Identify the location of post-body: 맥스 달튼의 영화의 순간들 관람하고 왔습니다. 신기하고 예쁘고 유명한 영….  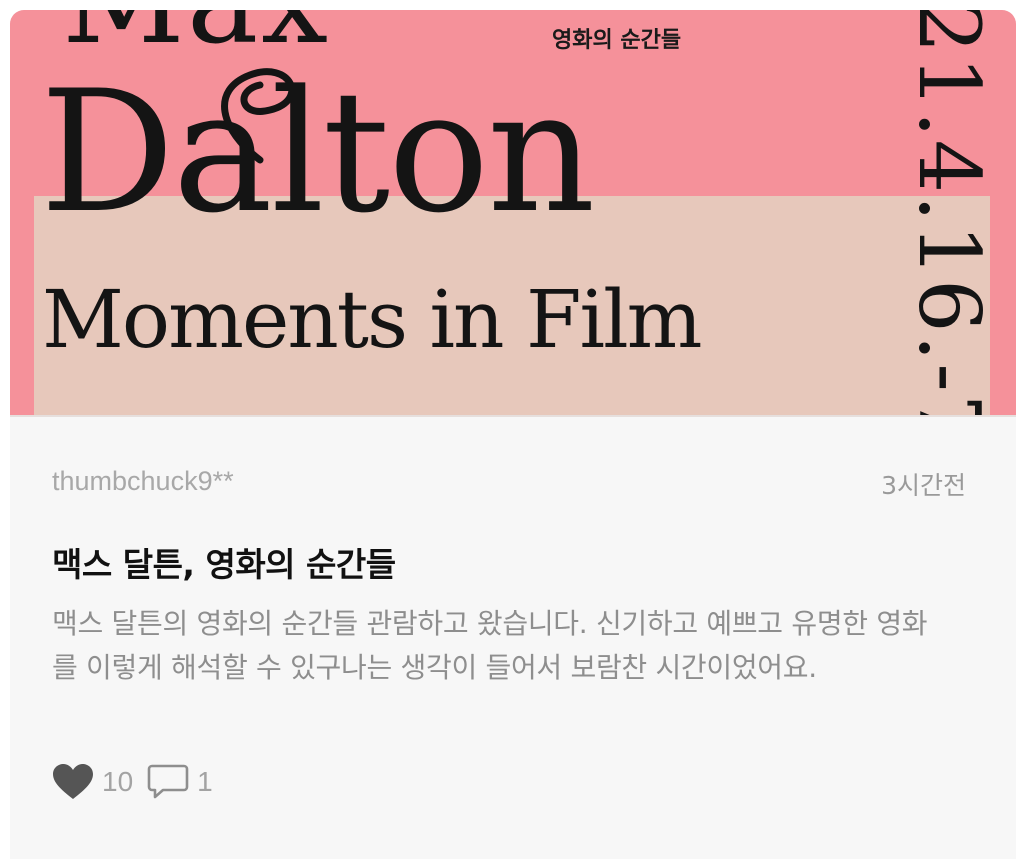
(502, 646).